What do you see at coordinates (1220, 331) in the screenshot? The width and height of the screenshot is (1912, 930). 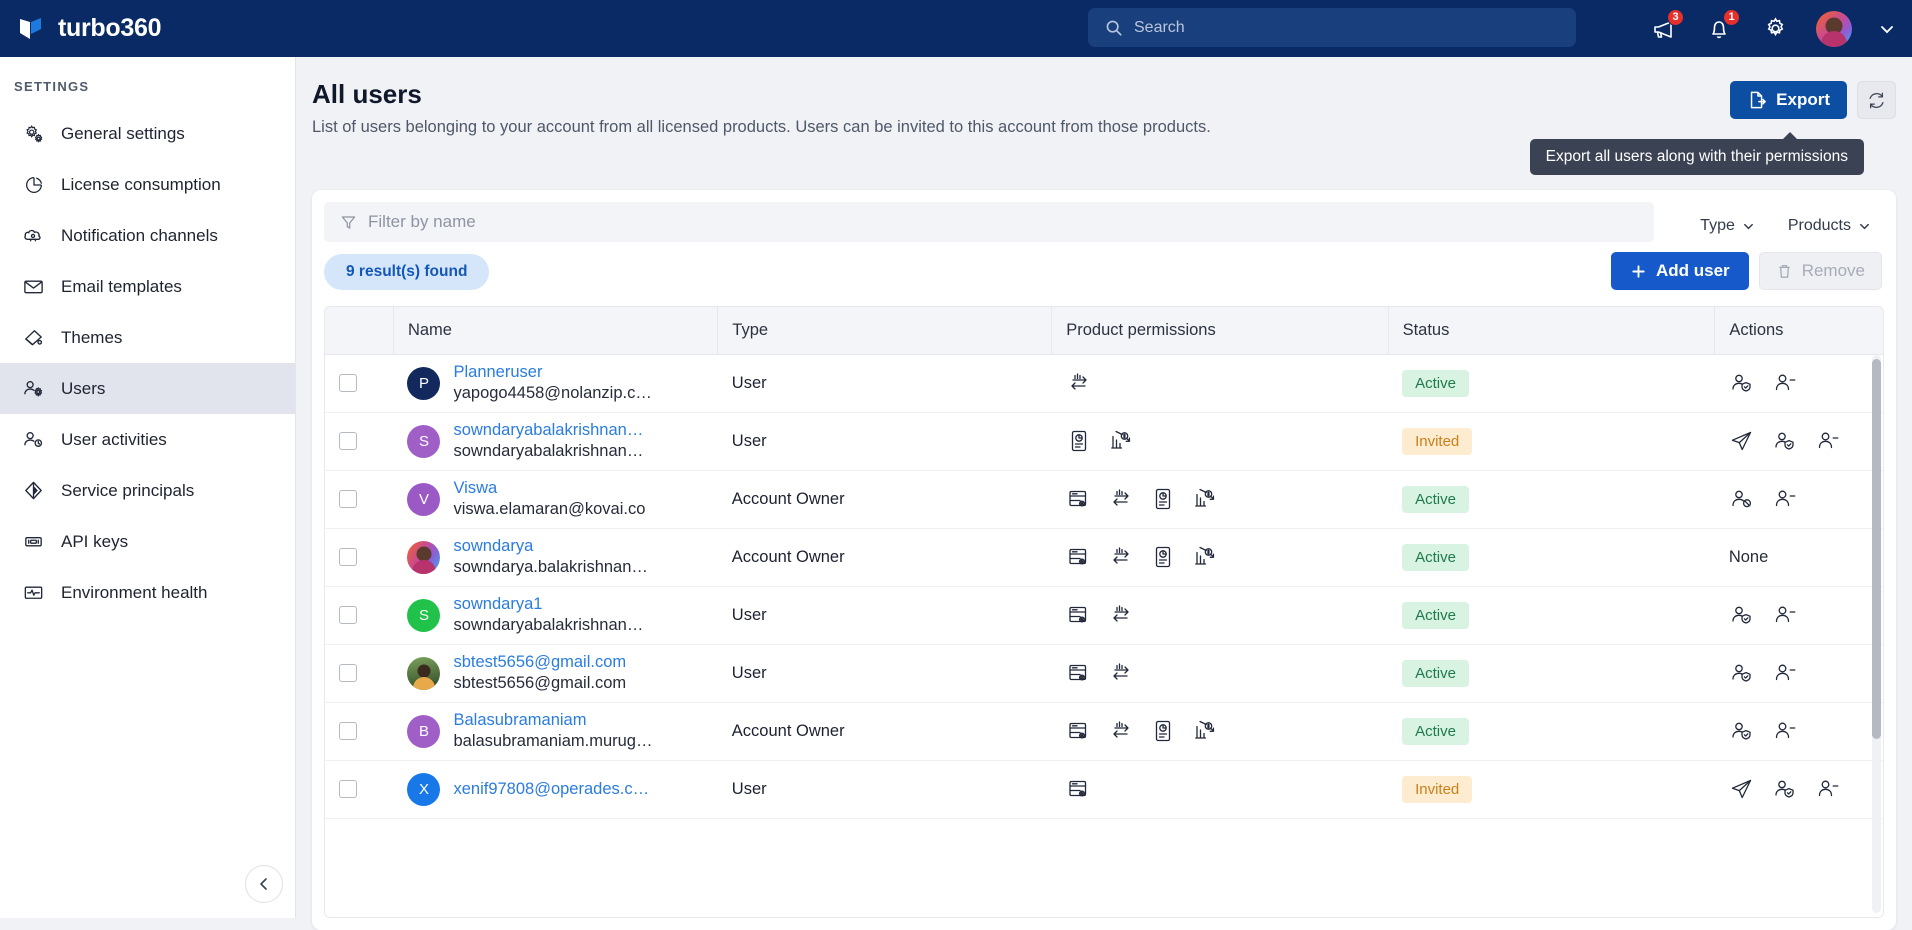 I see `column-header-product-permissions: Product permissions` at bounding box center [1220, 331].